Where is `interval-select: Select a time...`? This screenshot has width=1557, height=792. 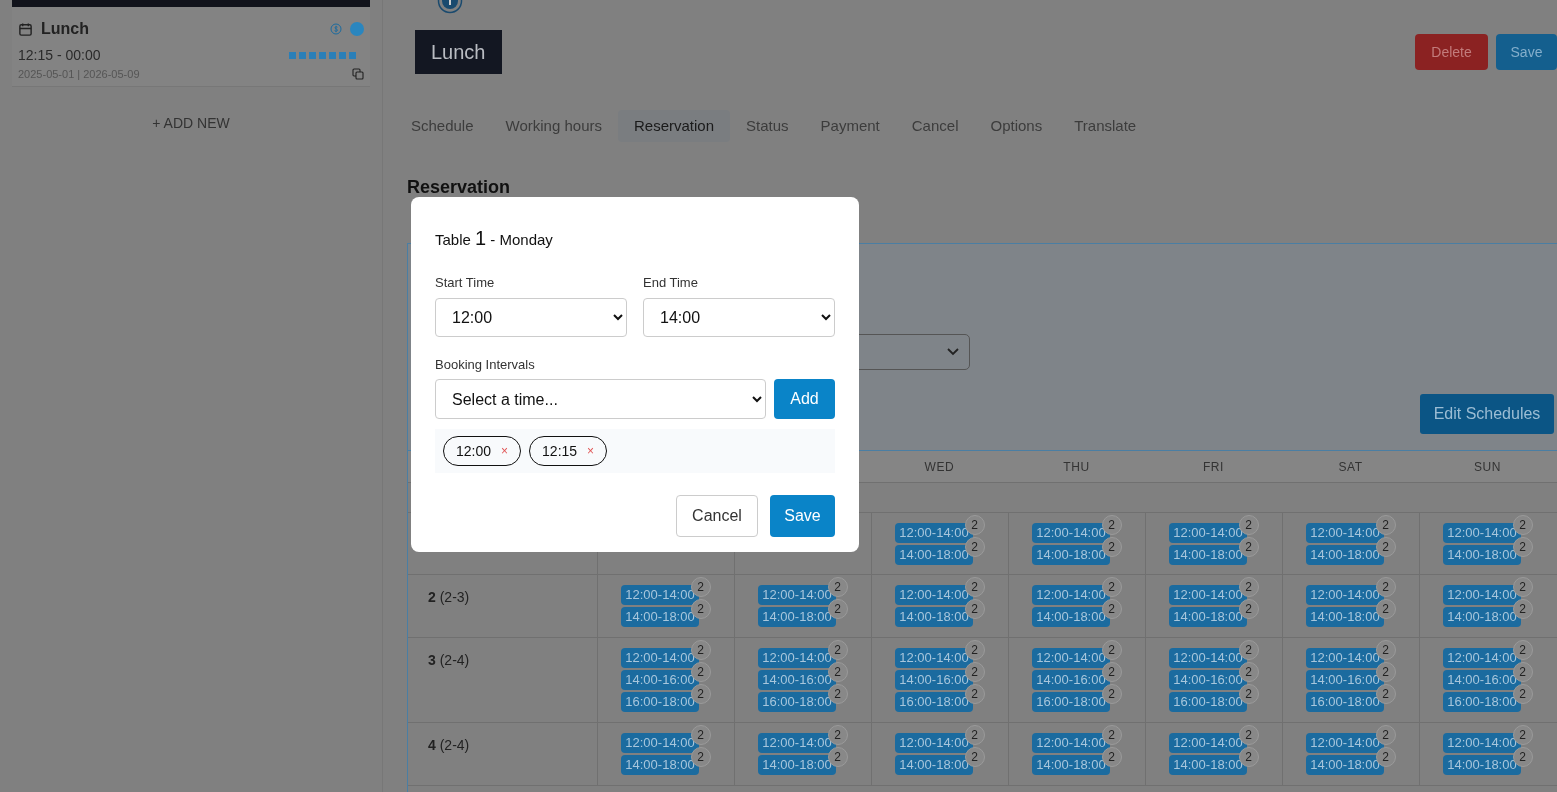
interval-select: Select a time... is located at coordinates (600, 399).